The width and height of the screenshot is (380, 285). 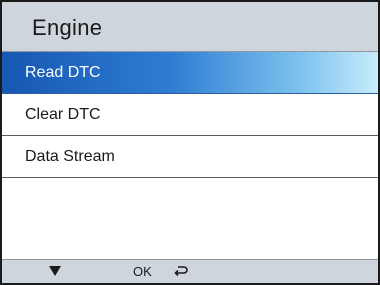 I want to click on page-title: Engine, so click(x=67, y=27).